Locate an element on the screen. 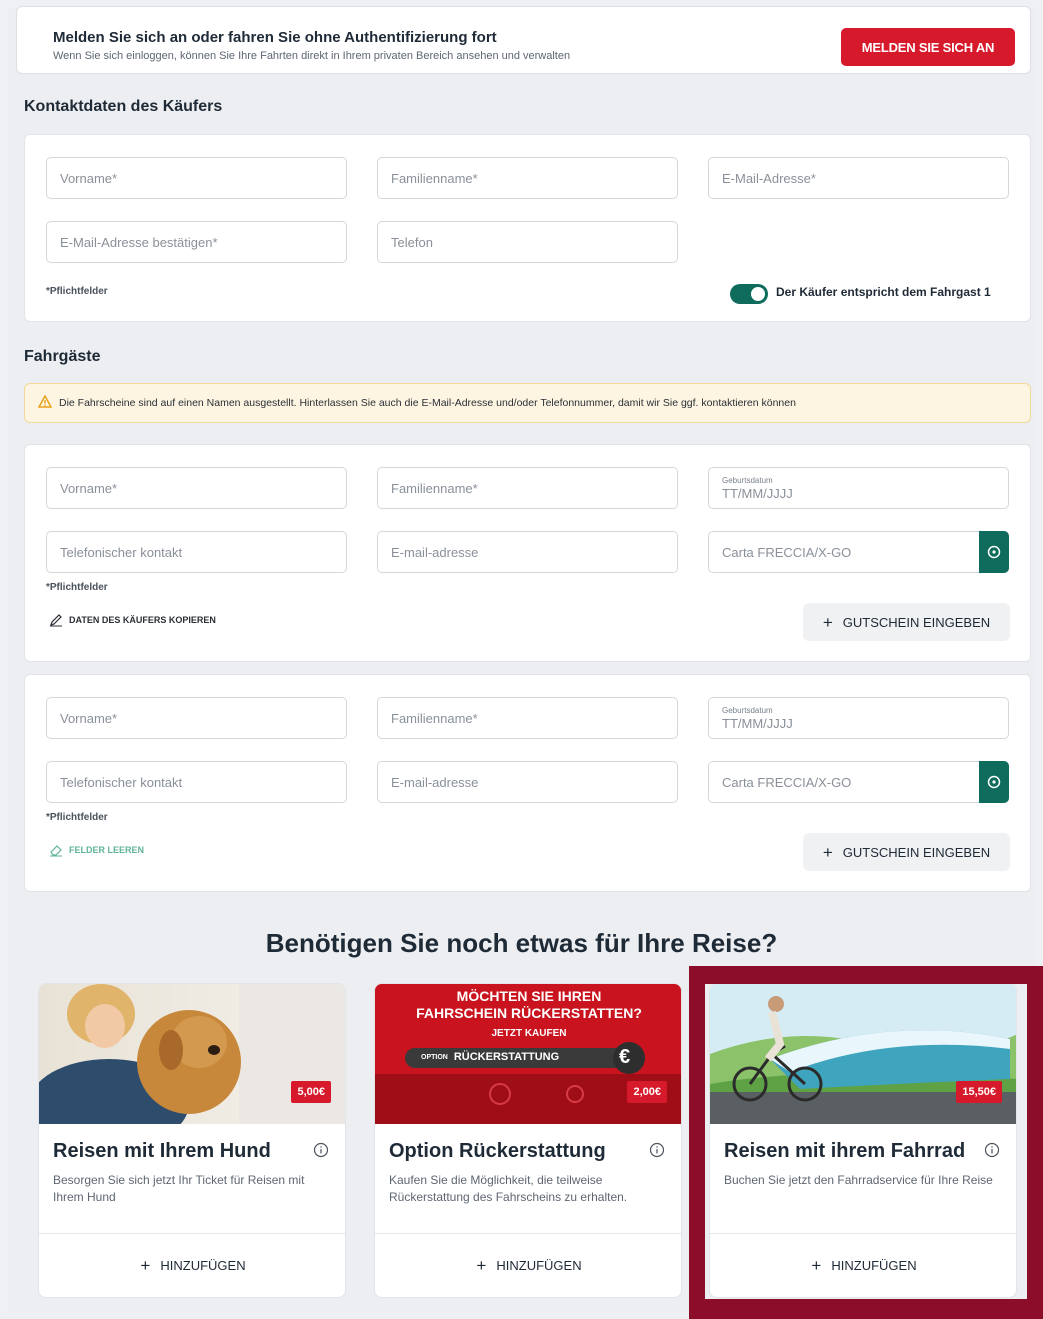  eraser-icon is located at coordinates (56, 851).